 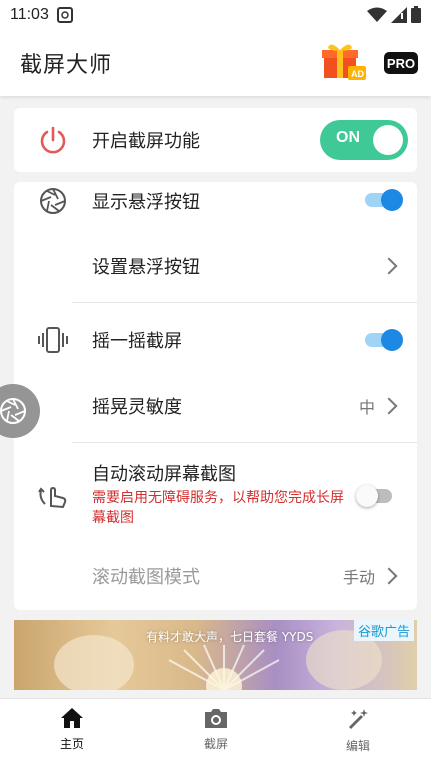 I want to click on nav-edit: 编辑, so click(x=358, y=730).